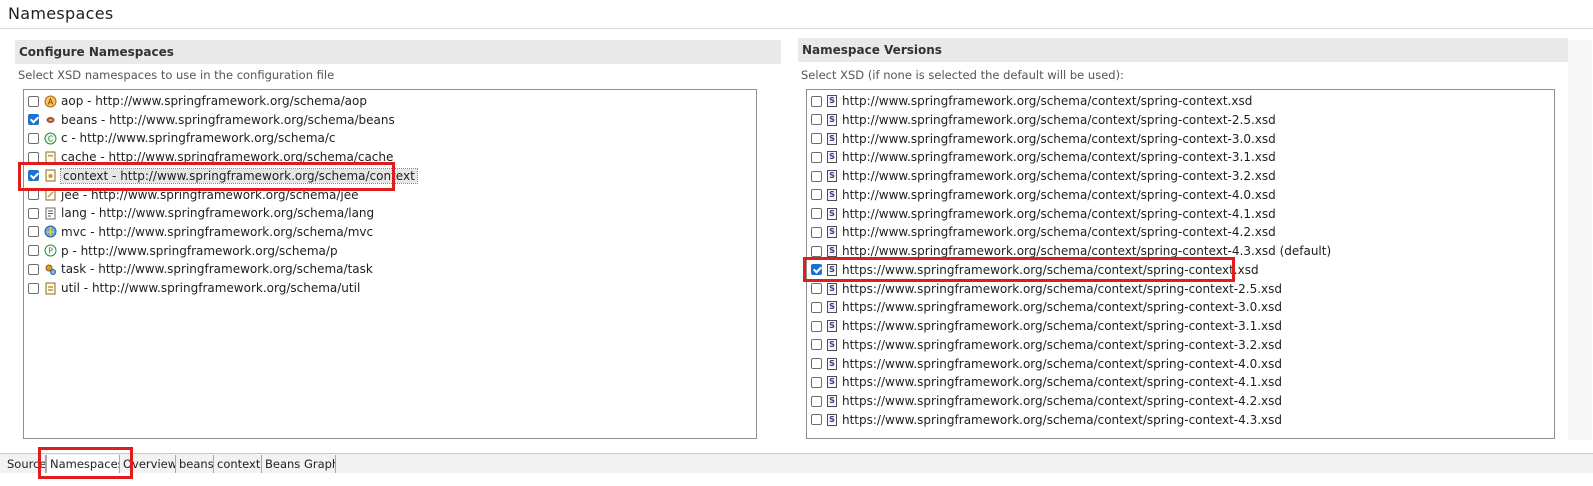 The width and height of the screenshot is (1593, 486). I want to click on tab-namespaces: Namespaces, so click(83, 464).